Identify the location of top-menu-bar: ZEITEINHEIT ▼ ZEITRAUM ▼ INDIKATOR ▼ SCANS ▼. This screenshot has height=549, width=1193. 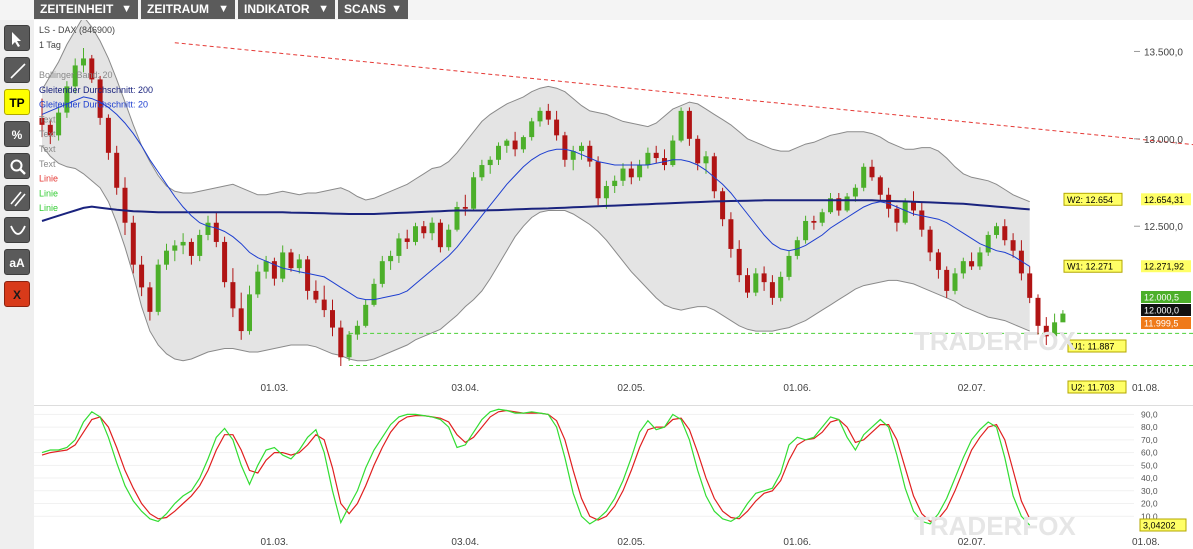
(596, 10).